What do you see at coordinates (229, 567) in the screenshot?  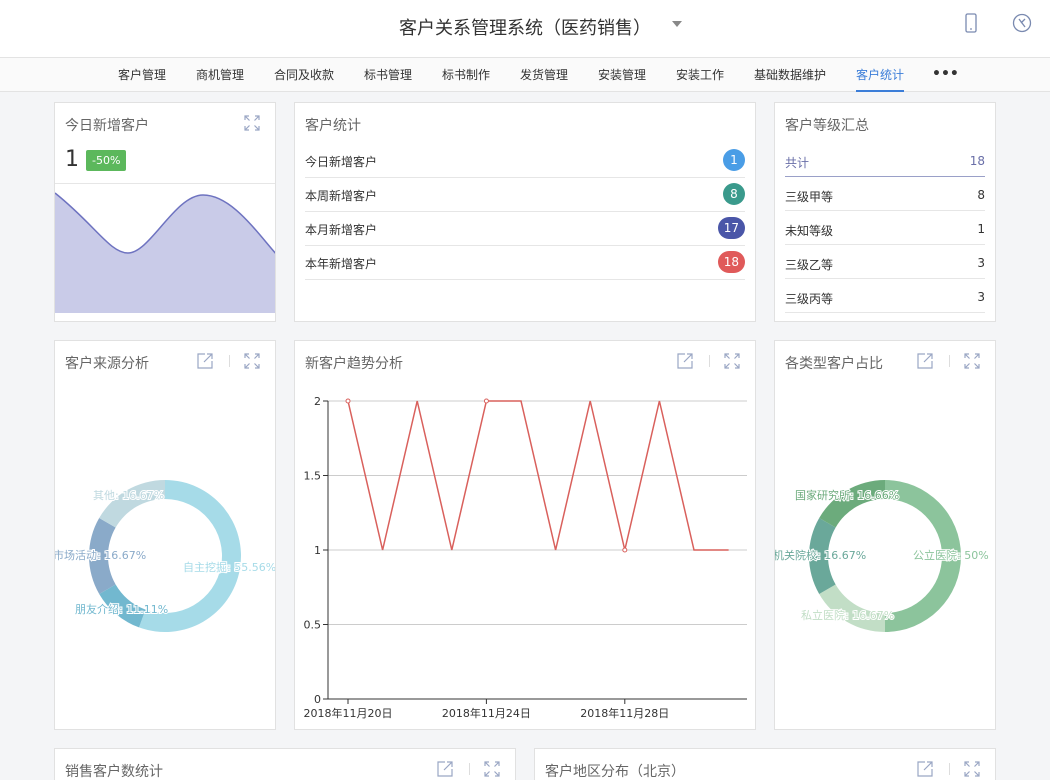 I see `donut-slice-label: 自主挖掘: 55.56%` at bounding box center [229, 567].